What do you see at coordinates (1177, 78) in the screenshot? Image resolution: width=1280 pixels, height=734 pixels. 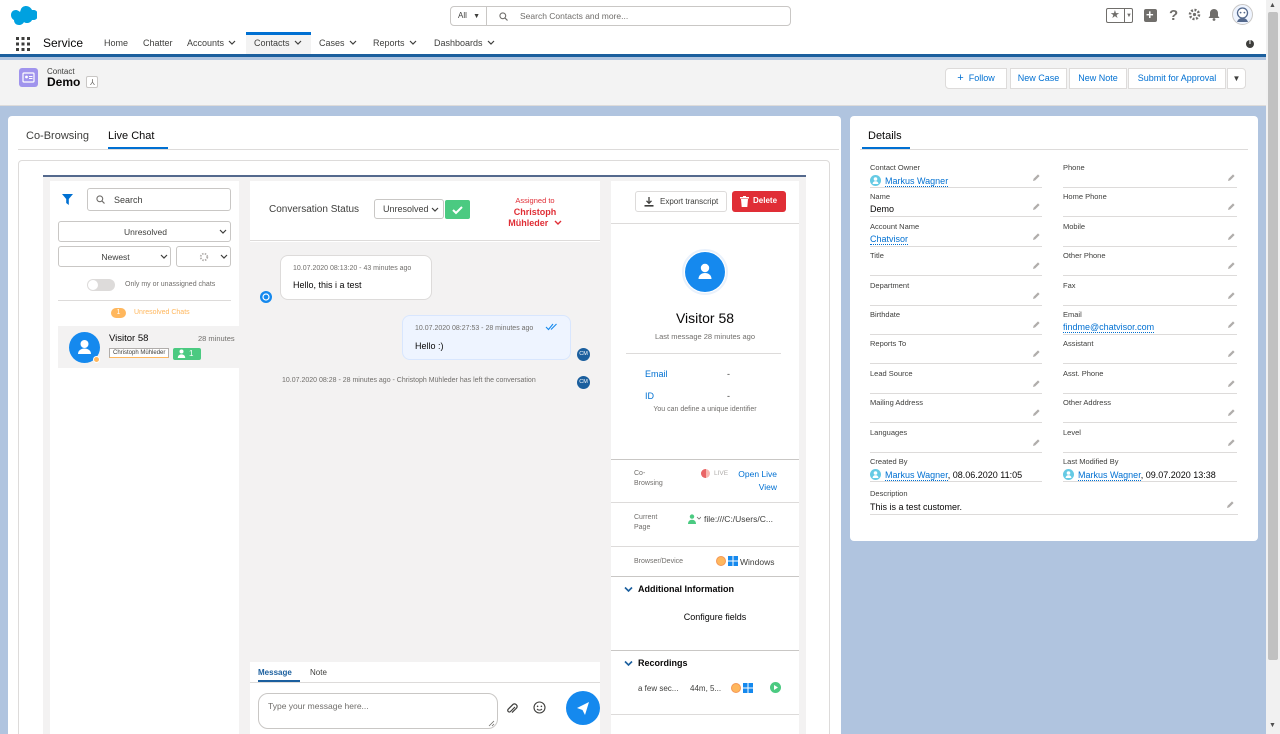 I see `submit-for-approval-button: Submit for Approval` at bounding box center [1177, 78].